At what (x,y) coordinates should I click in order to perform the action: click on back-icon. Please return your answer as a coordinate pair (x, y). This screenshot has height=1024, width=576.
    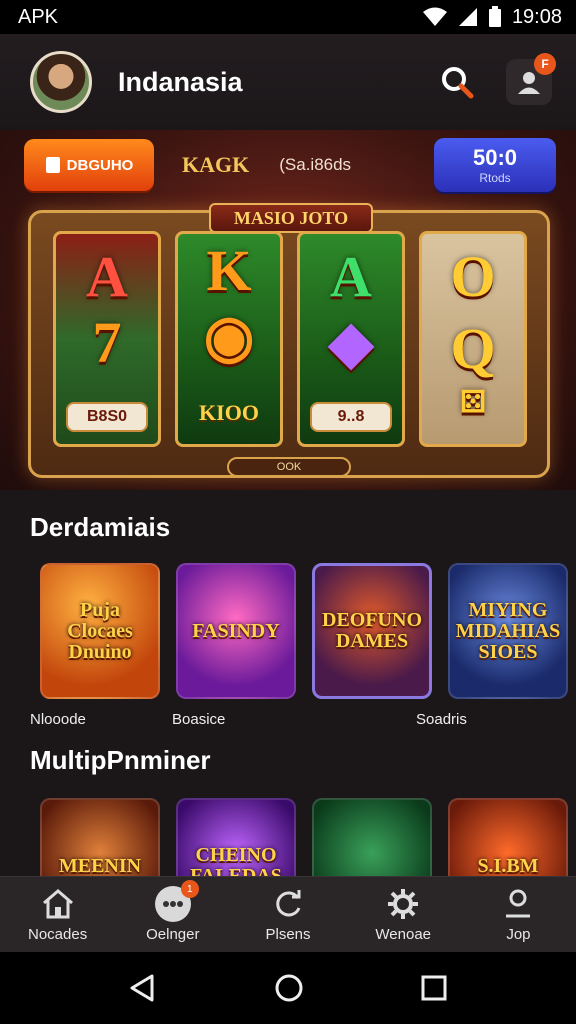
    Looking at the image, I should click on (143, 988).